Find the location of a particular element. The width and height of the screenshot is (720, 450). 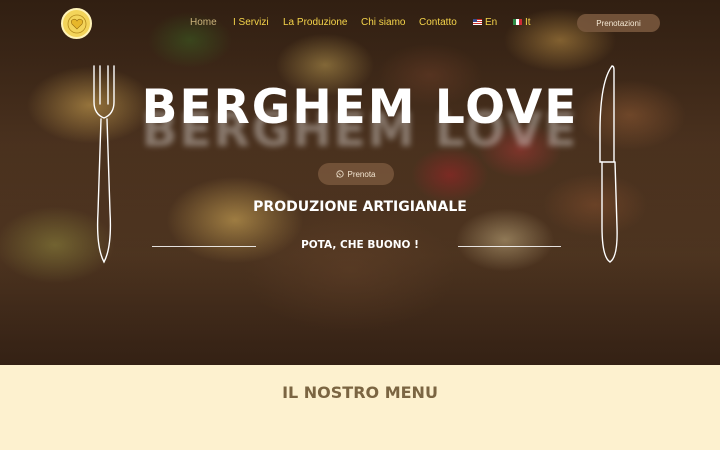

hero-subtitle: PRODUZIONE ARTIGIANALE is located at coordinates (360, 207).